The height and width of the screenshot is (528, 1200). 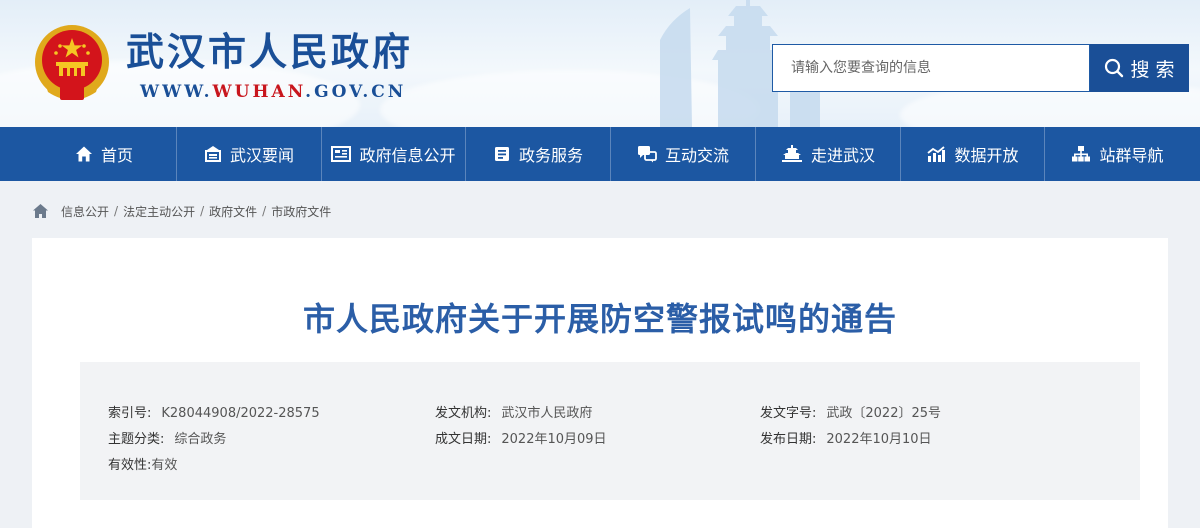 I want to click on meta-label: 成文日期:, so click(x=463, y=439).